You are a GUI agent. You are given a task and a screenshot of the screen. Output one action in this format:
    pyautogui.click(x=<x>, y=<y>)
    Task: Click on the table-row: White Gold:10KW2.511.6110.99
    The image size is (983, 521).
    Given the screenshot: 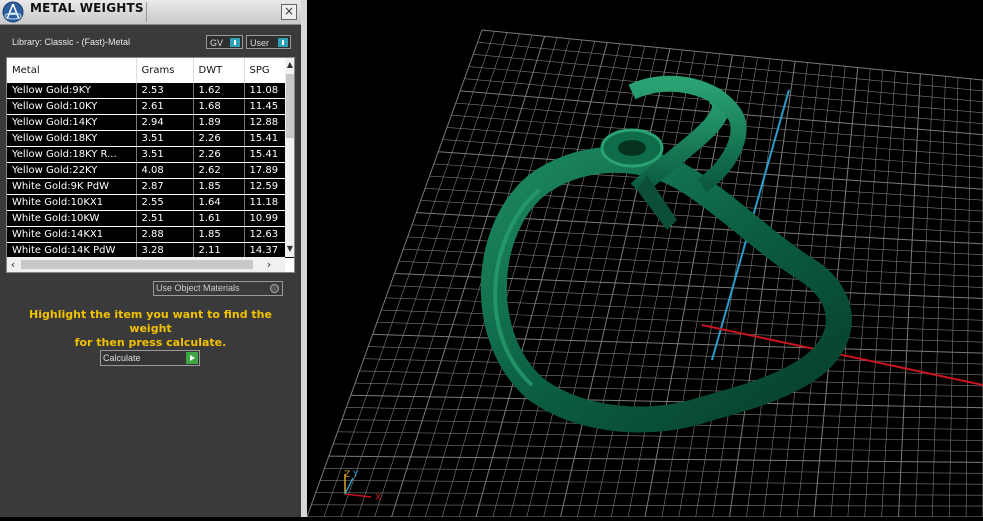 What is the action you would take?
    pyautogui.click(x=151, y=219)
    